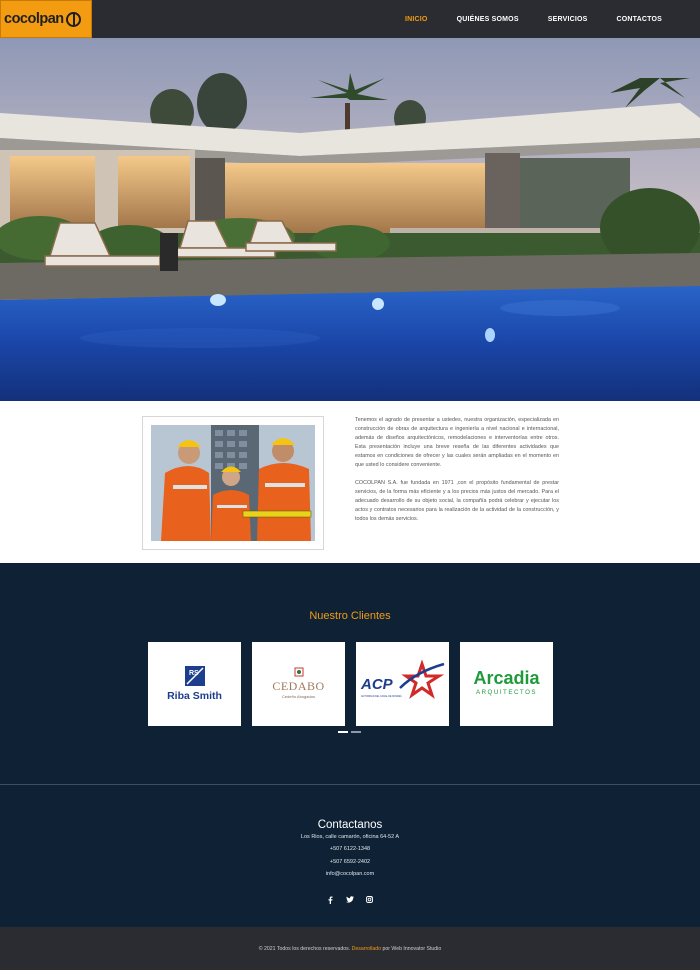  I want to click on riba-smith-logo: RS Riba Smith, so click(194, 684).